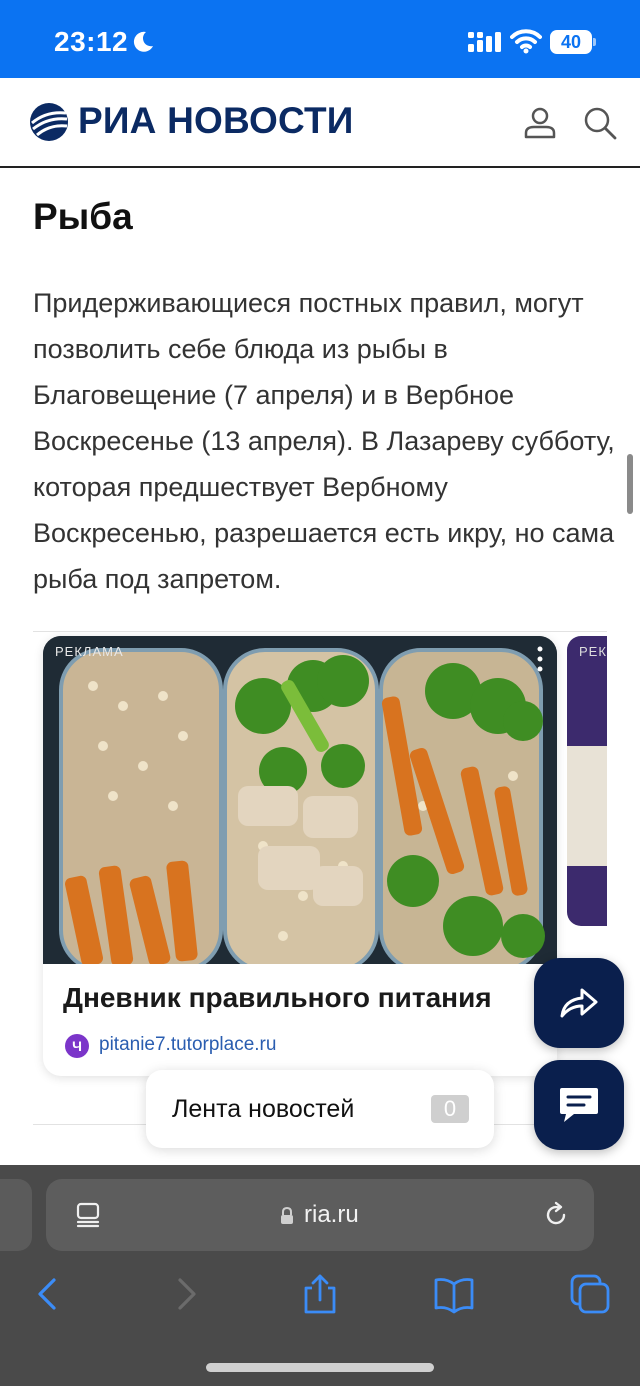 Image resolution: width=640 pixels, height=1386 pixels. I want to click on share-button, so click(579, 1003).